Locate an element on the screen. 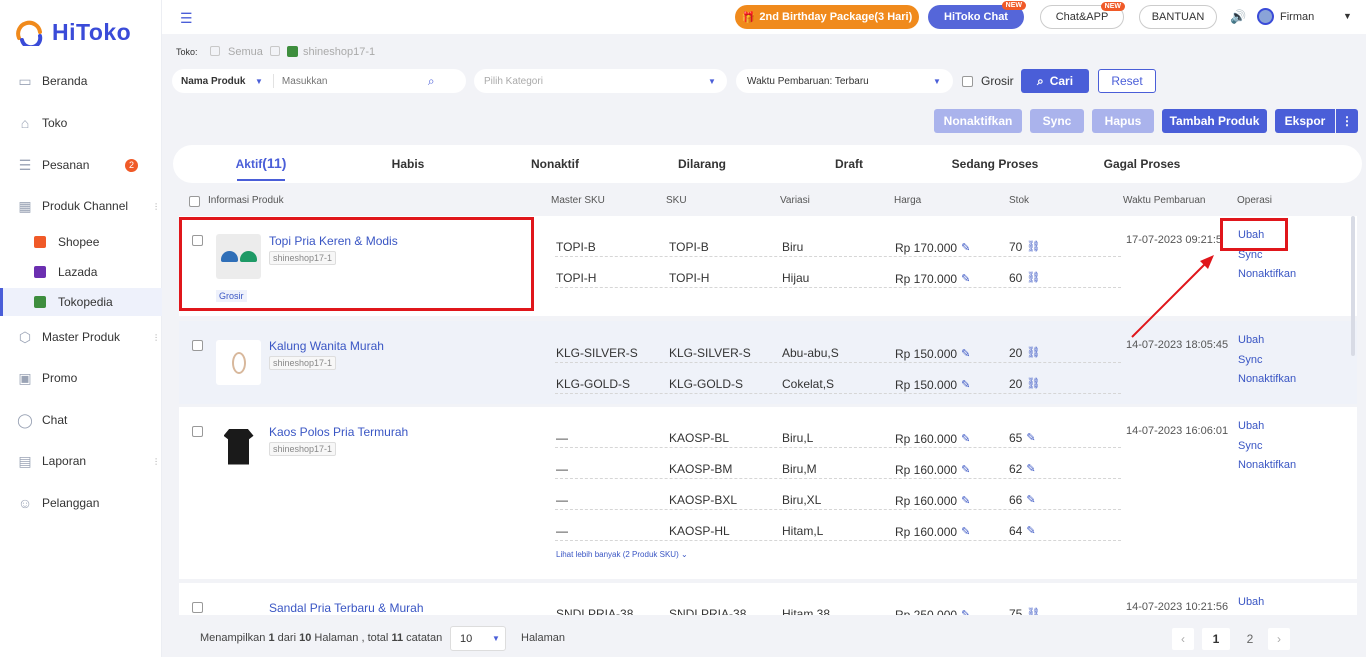 Image resolution: width=1366 pixels, height=657 pixels. field-select: Nama Produk is located at coordinates (216, 81).